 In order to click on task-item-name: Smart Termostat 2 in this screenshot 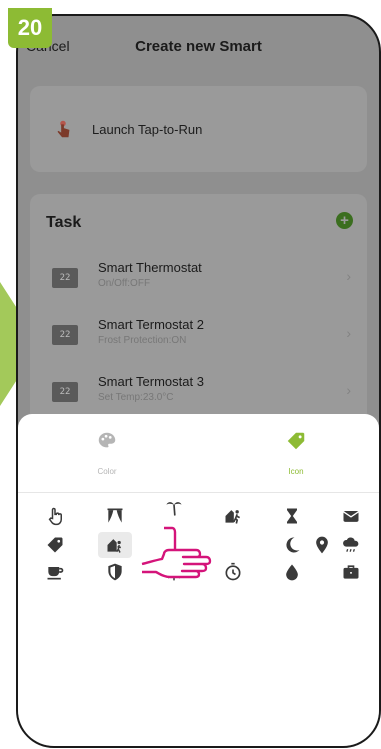, I will do `click(151, 324)`.